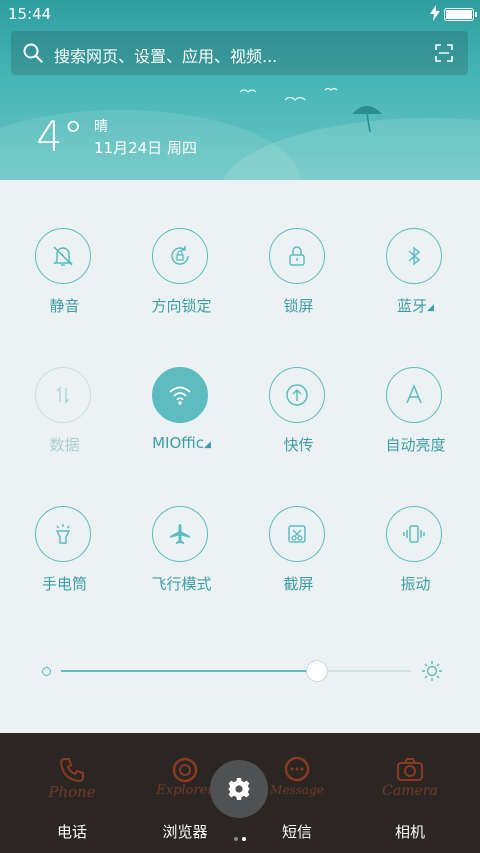  I want to click on birds-decoration, so click(288, 94).